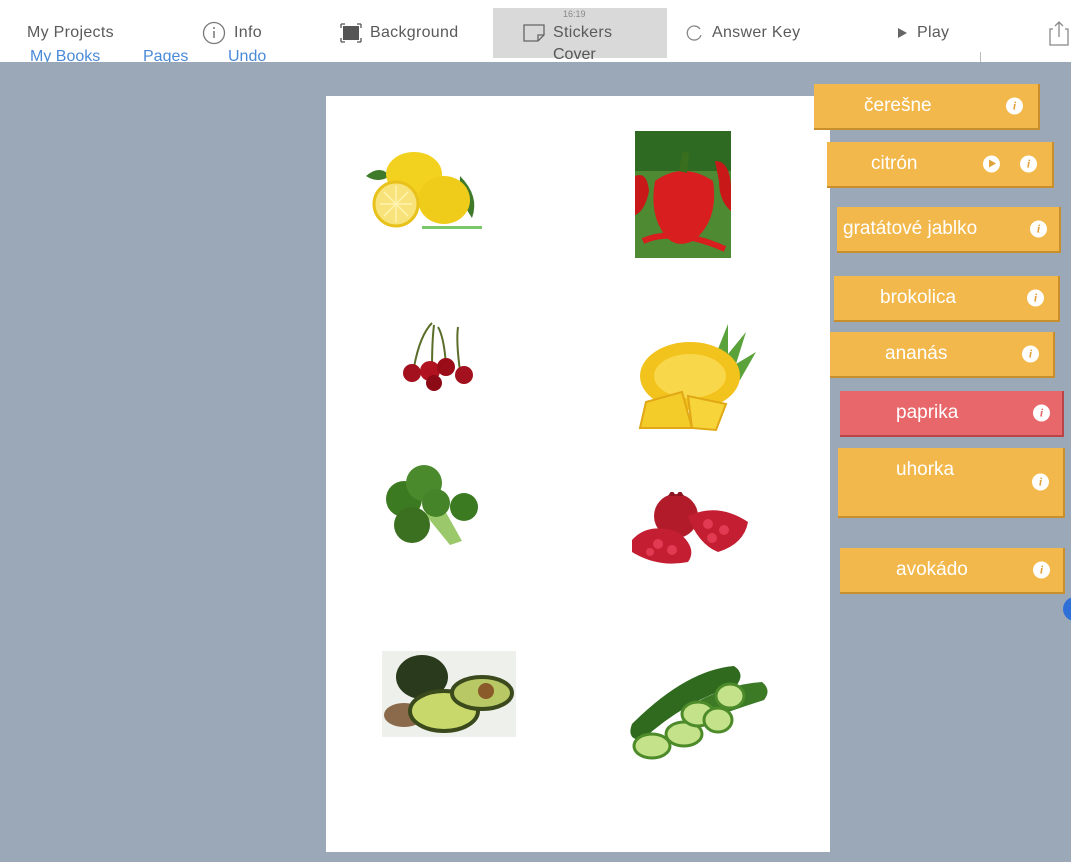 The height and width of the screenshot is (862, 1071). I want to click on label-paprika: paprika i, so click(952, 414).